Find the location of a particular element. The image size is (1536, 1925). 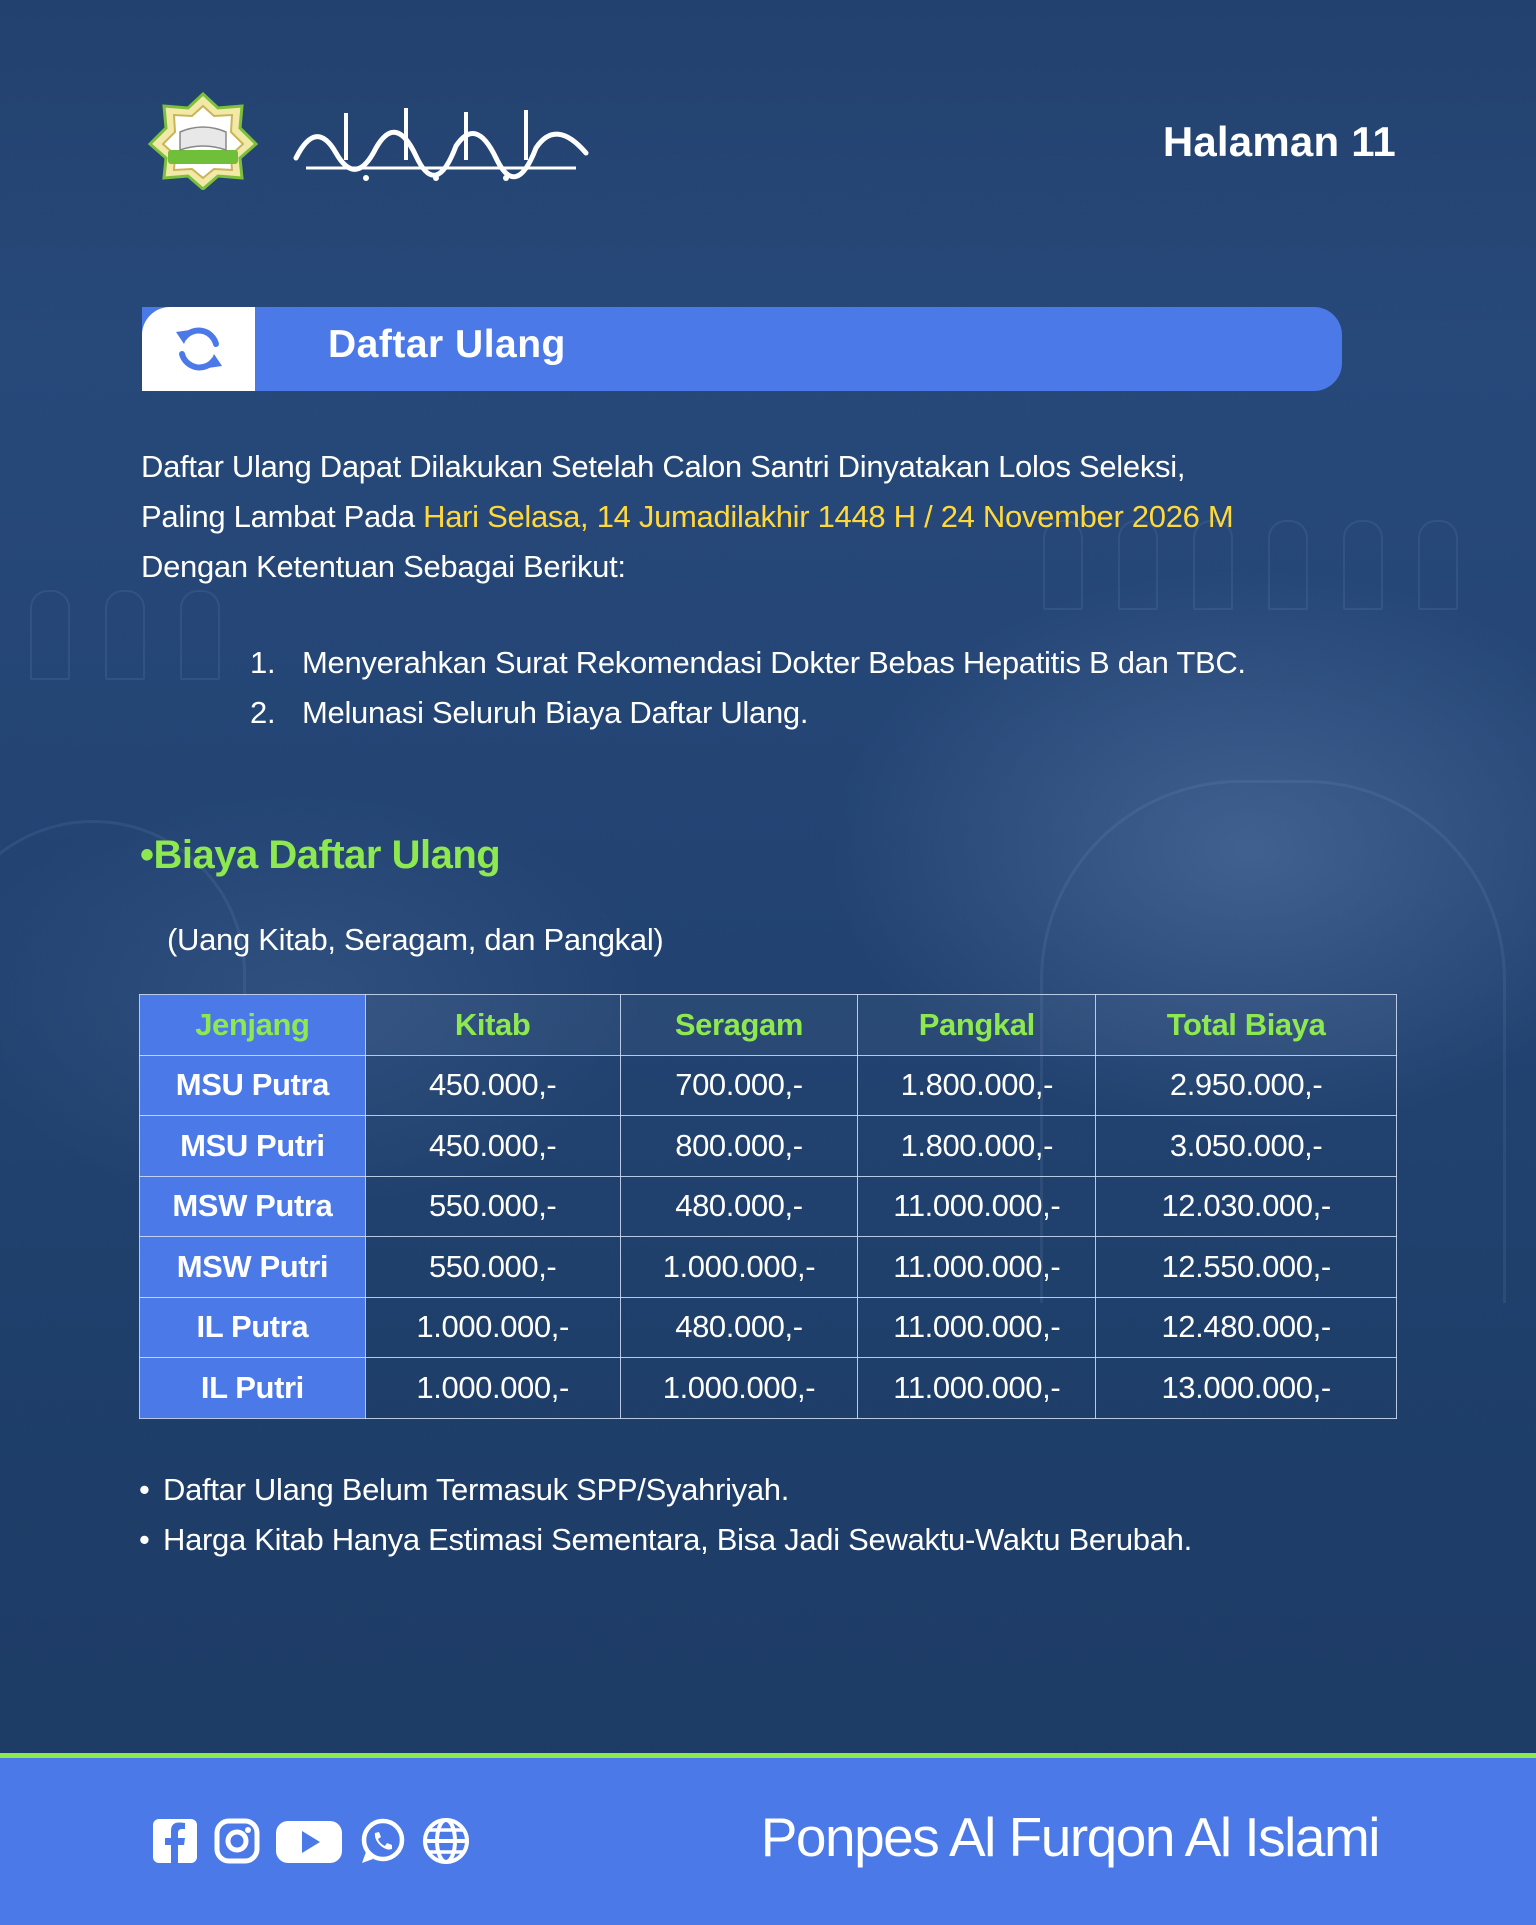

table-cell: 3.050.000,- is located at coordinates (1246, 1146).